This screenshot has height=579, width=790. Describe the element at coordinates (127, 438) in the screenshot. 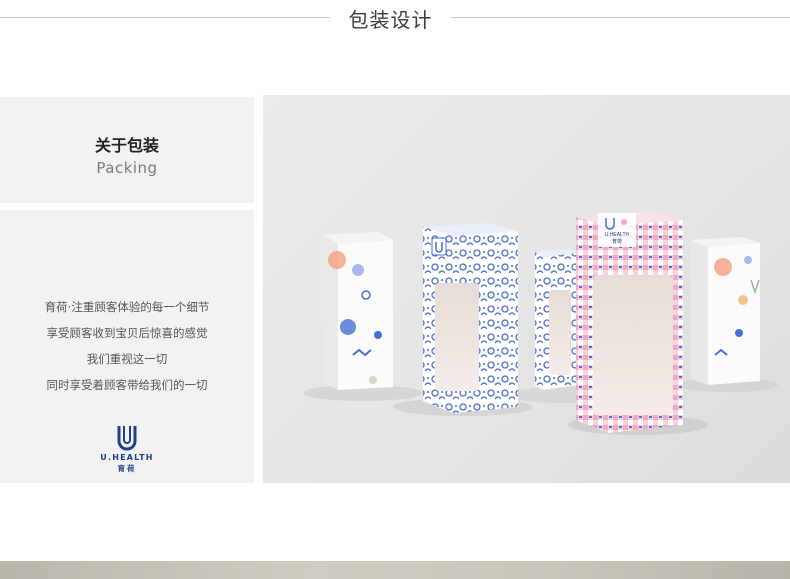

I see `u-logo-icon` at that location.